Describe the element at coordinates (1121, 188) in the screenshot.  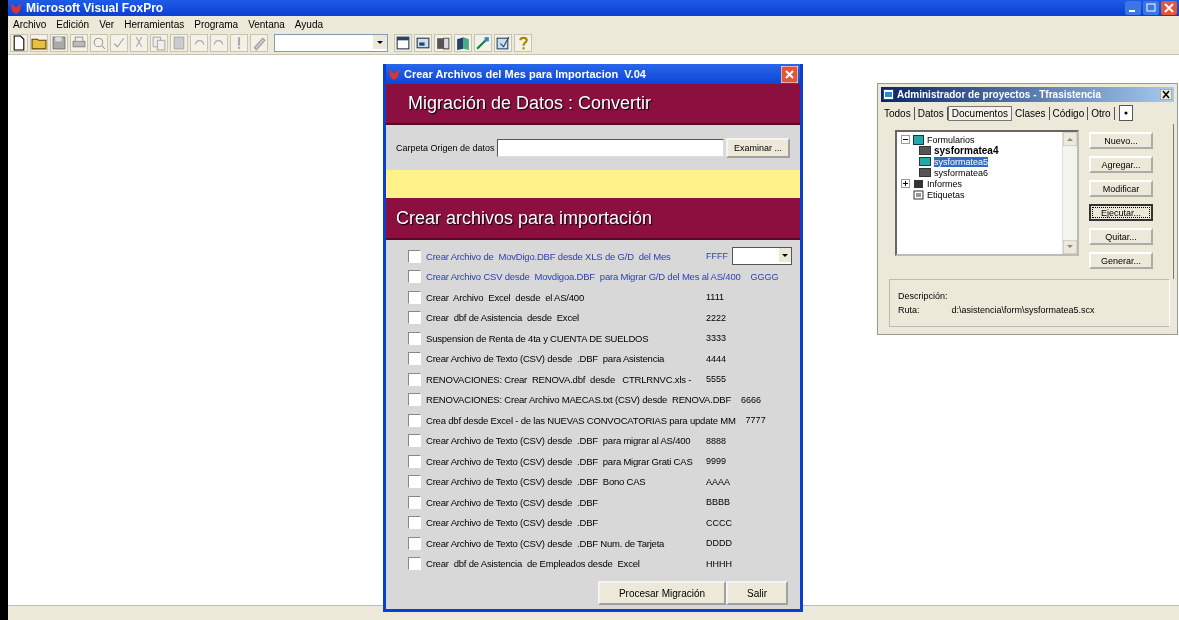
I see `action-button: Modificar` at that location.